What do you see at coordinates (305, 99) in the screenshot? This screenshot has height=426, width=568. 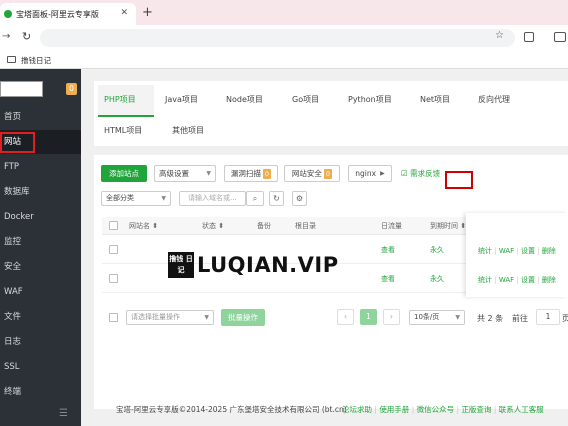 I see `tab-go: Go项目` at bounding box center [305, 99].